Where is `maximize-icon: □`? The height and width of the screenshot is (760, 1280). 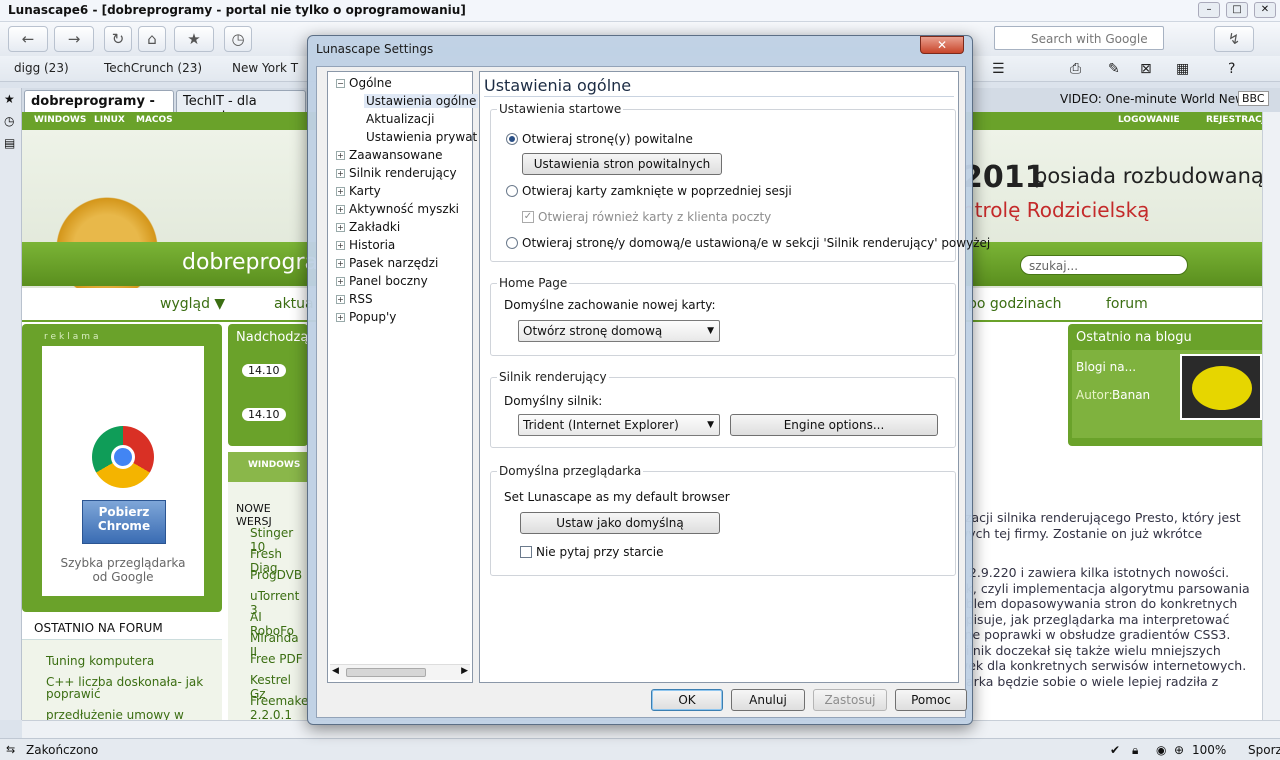
maximize-icon: □ is located at coordinates (1237, 10).